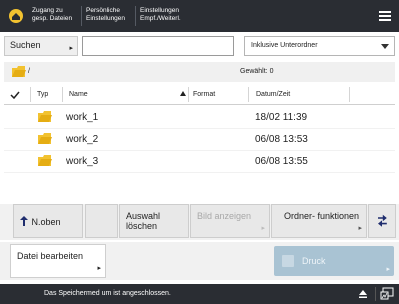  I want to click on status-message: Das Speichermed um ist angeschlossen., so click(107, 293).